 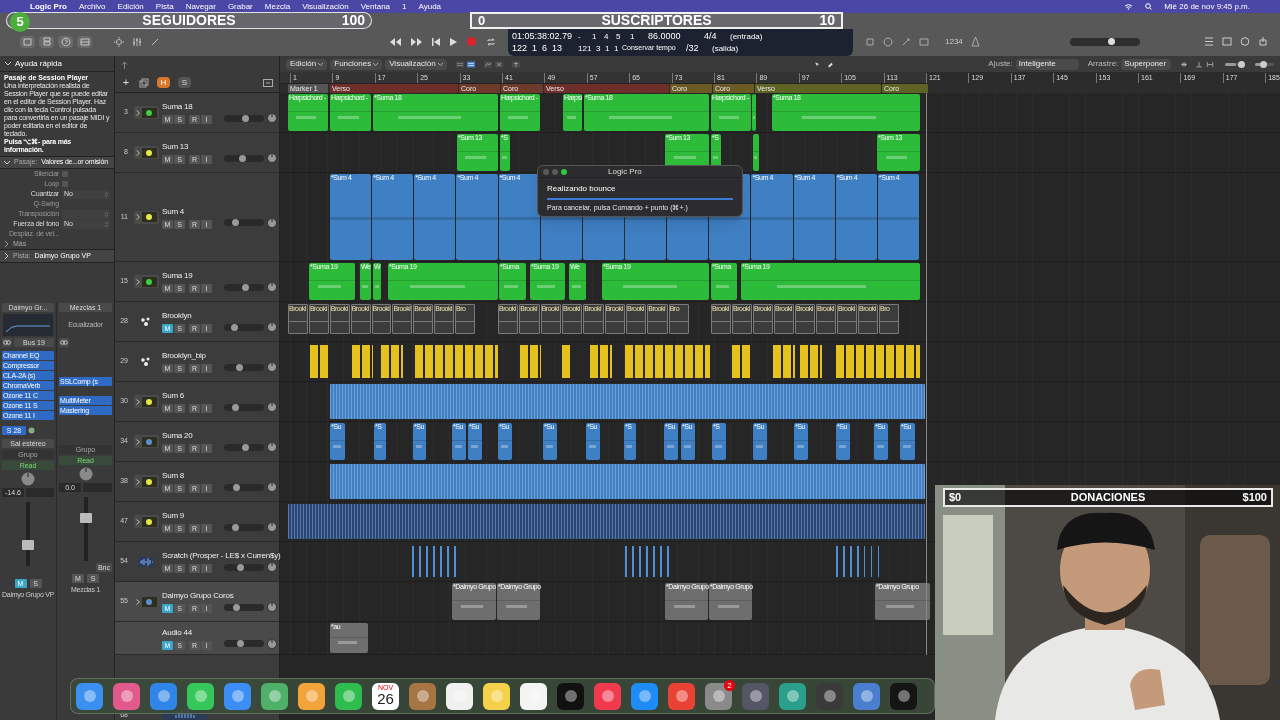 What do you see at coordinates (1263, 41) in the screenshot?
I see `share-icon` at bounding box center [1263, 41].